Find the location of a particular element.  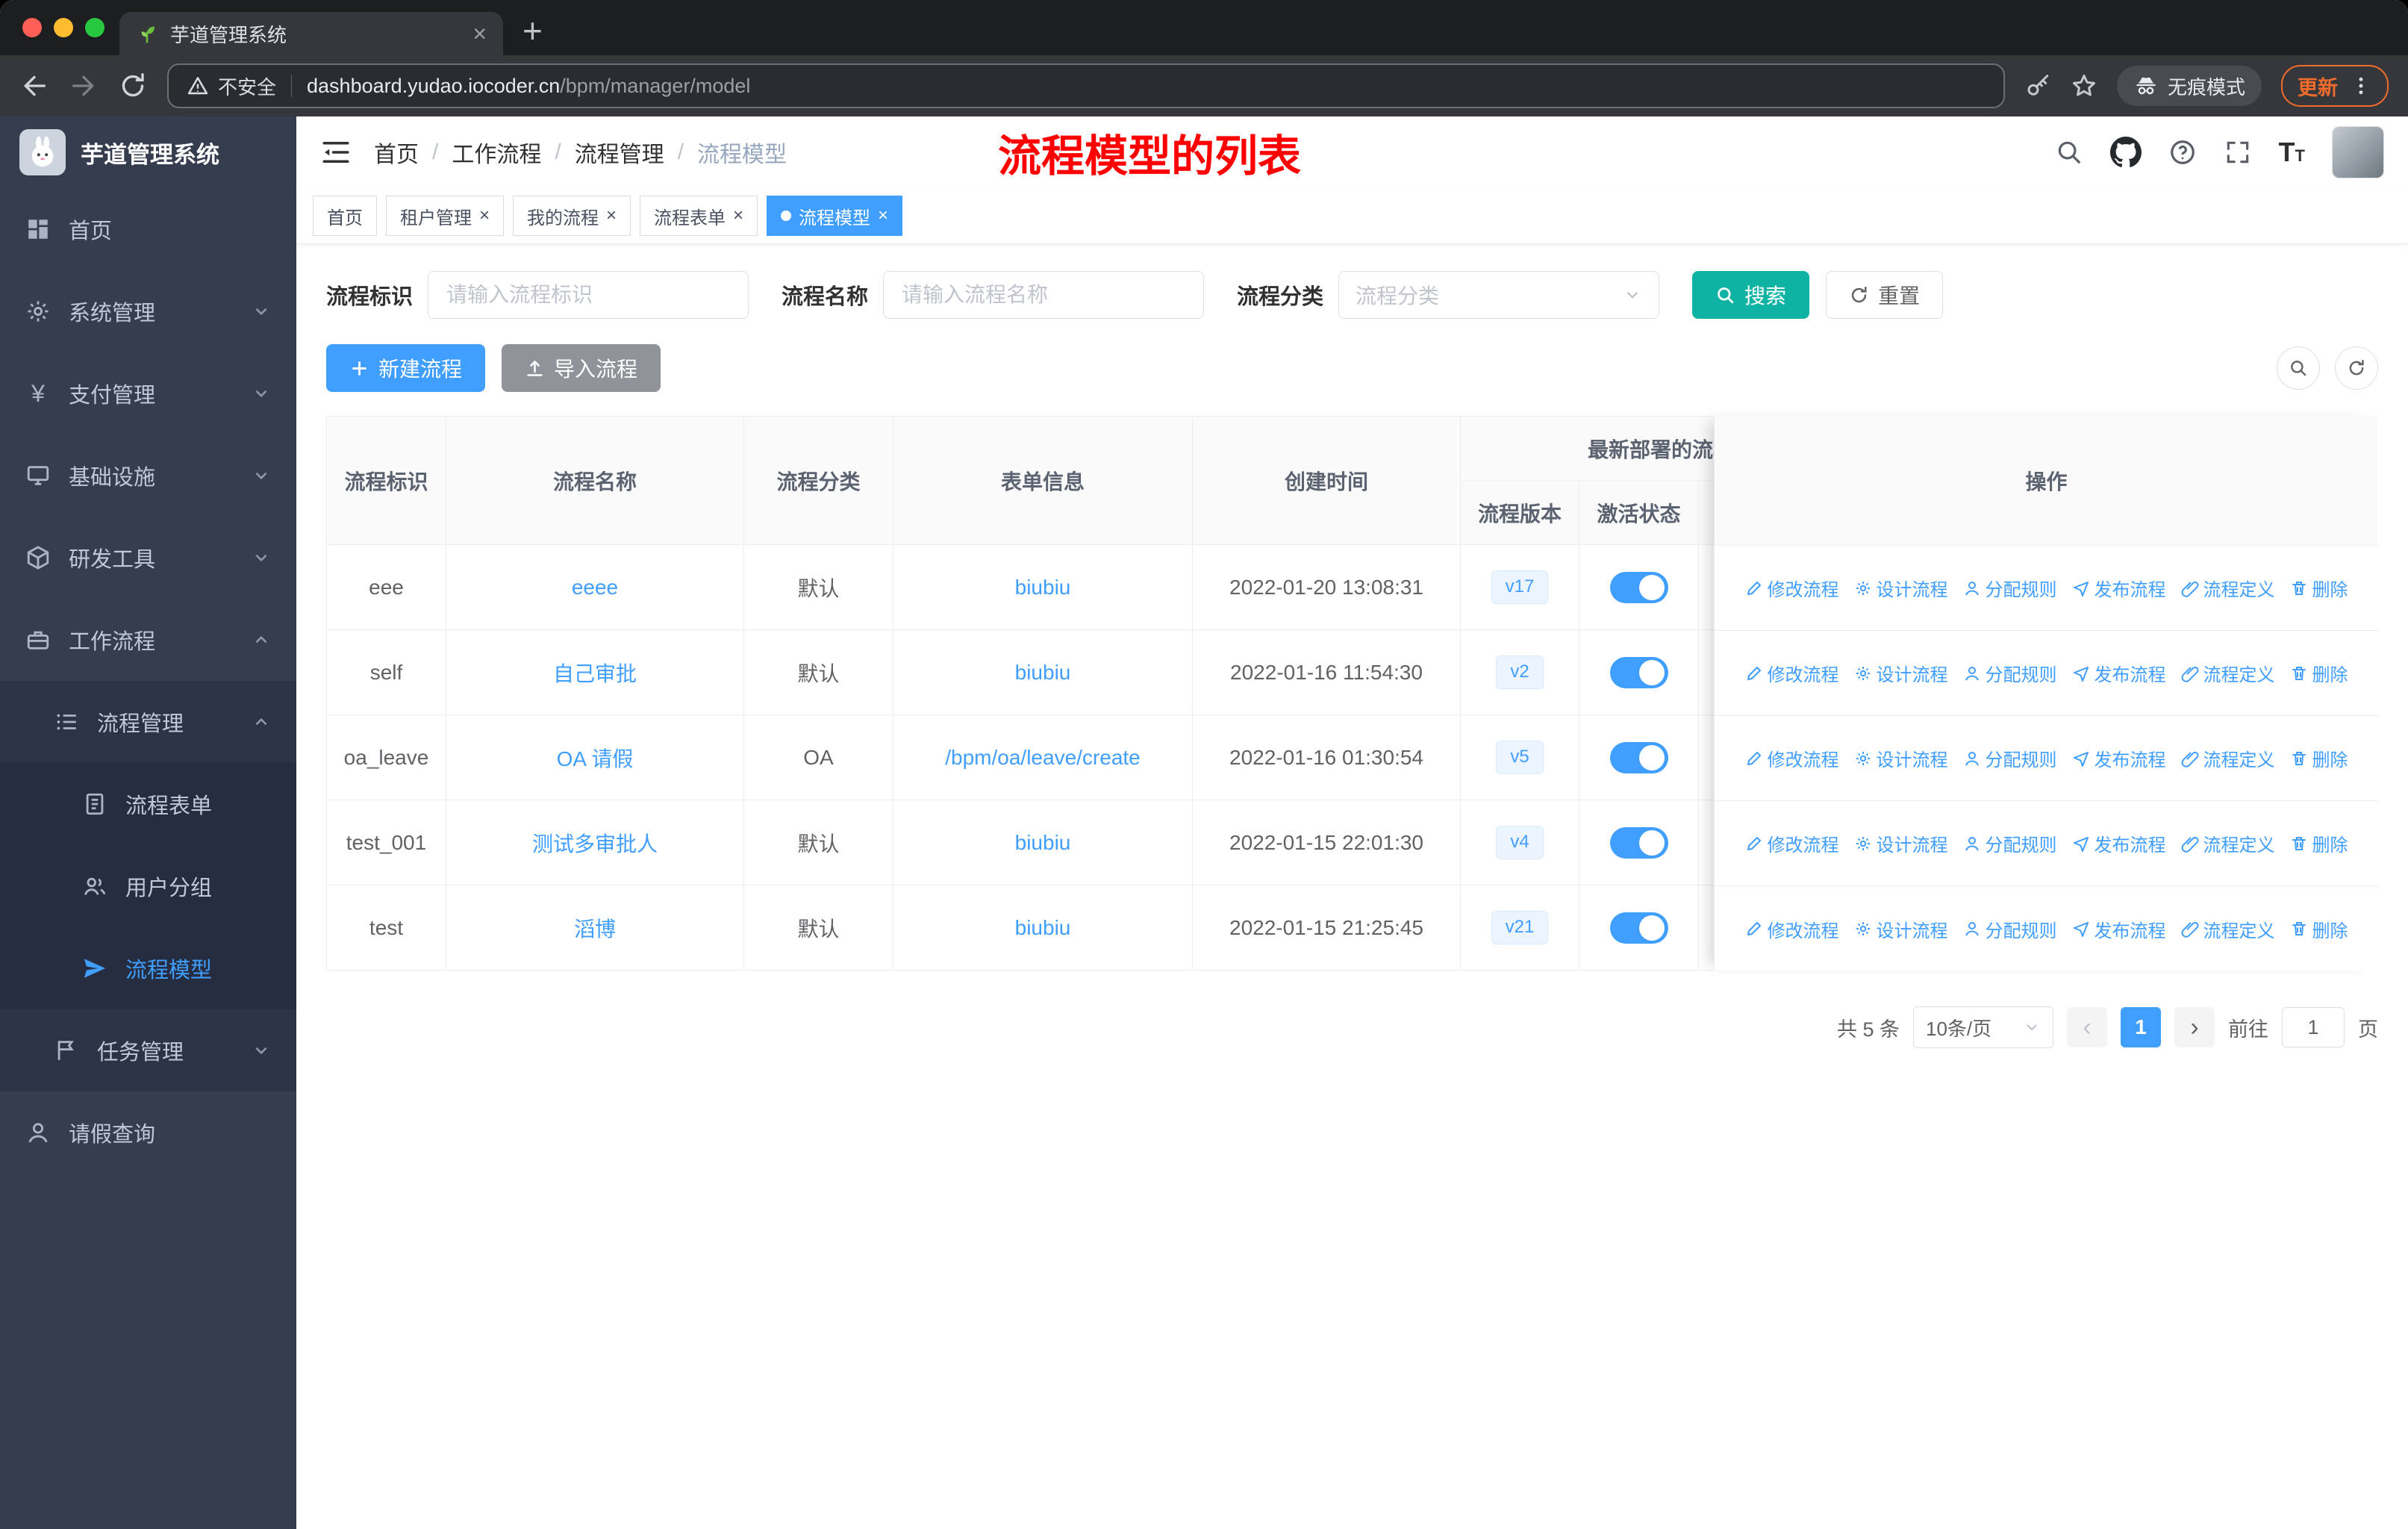

current-page-button: 1 is located at coordinates (2141, 1027).